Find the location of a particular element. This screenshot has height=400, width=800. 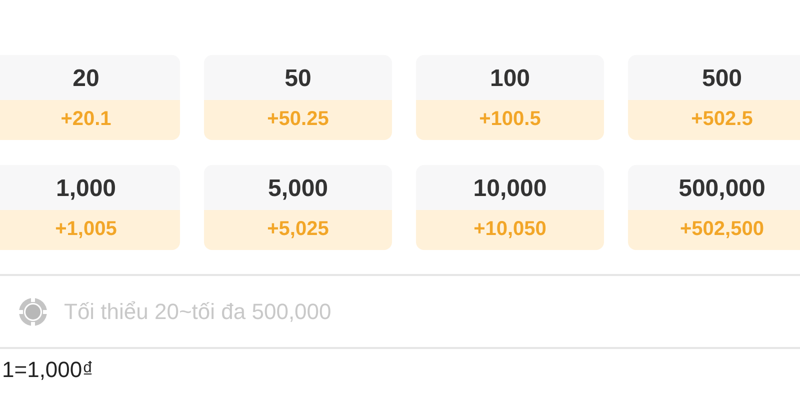

chip-icon is located at coordinates (33, 311).